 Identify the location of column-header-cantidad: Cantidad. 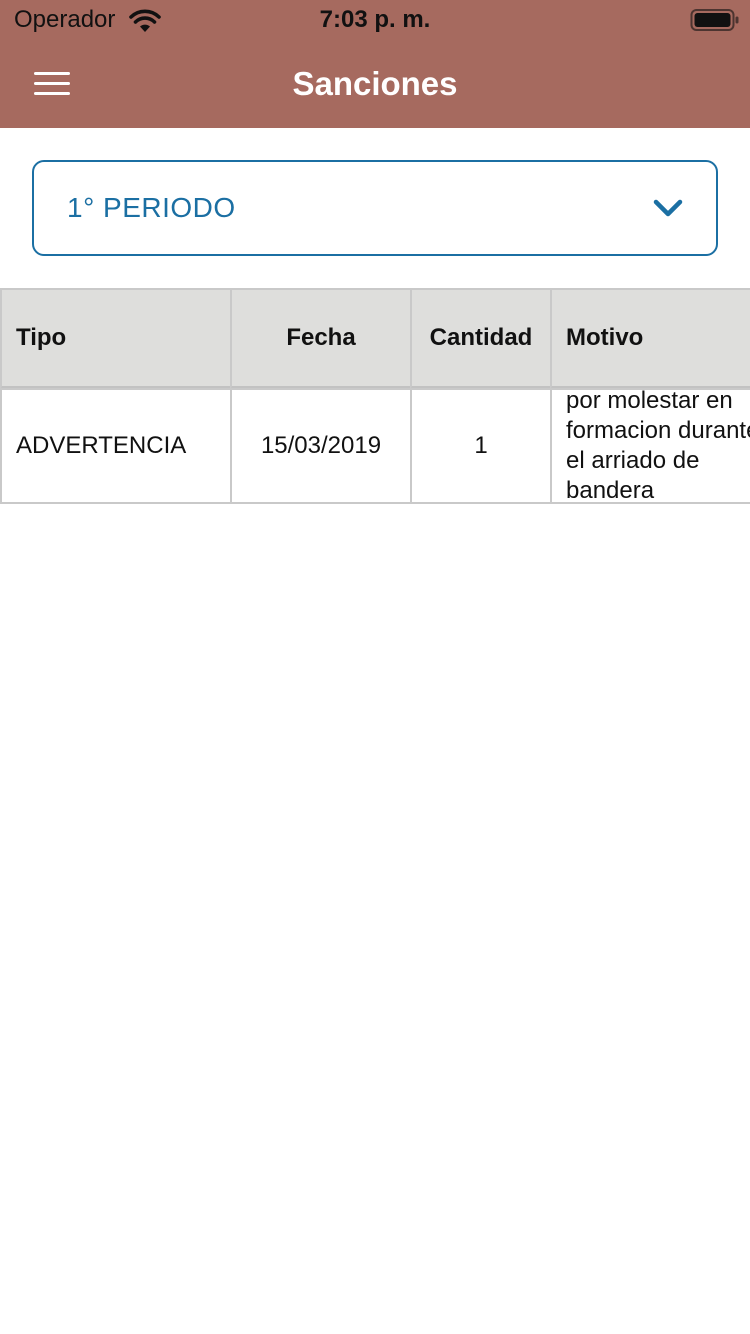
(481, 339).